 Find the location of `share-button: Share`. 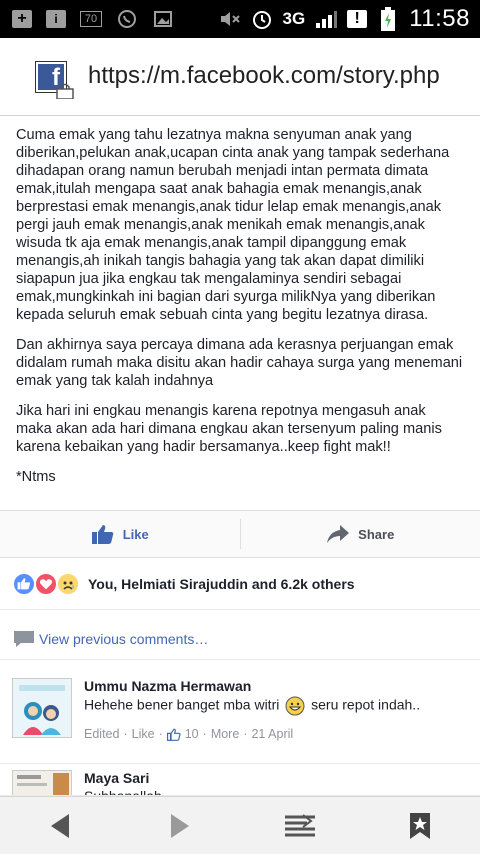

share-button: Share is located at coordinates (360, 534).